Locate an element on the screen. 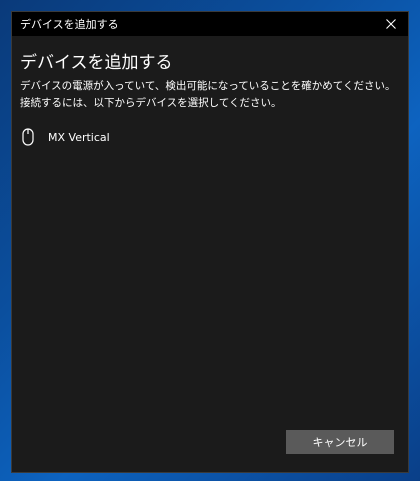 The width and height of the screenshot is (420, 481). window-title: デバイスを追加する is located at coordinates (69, 24).